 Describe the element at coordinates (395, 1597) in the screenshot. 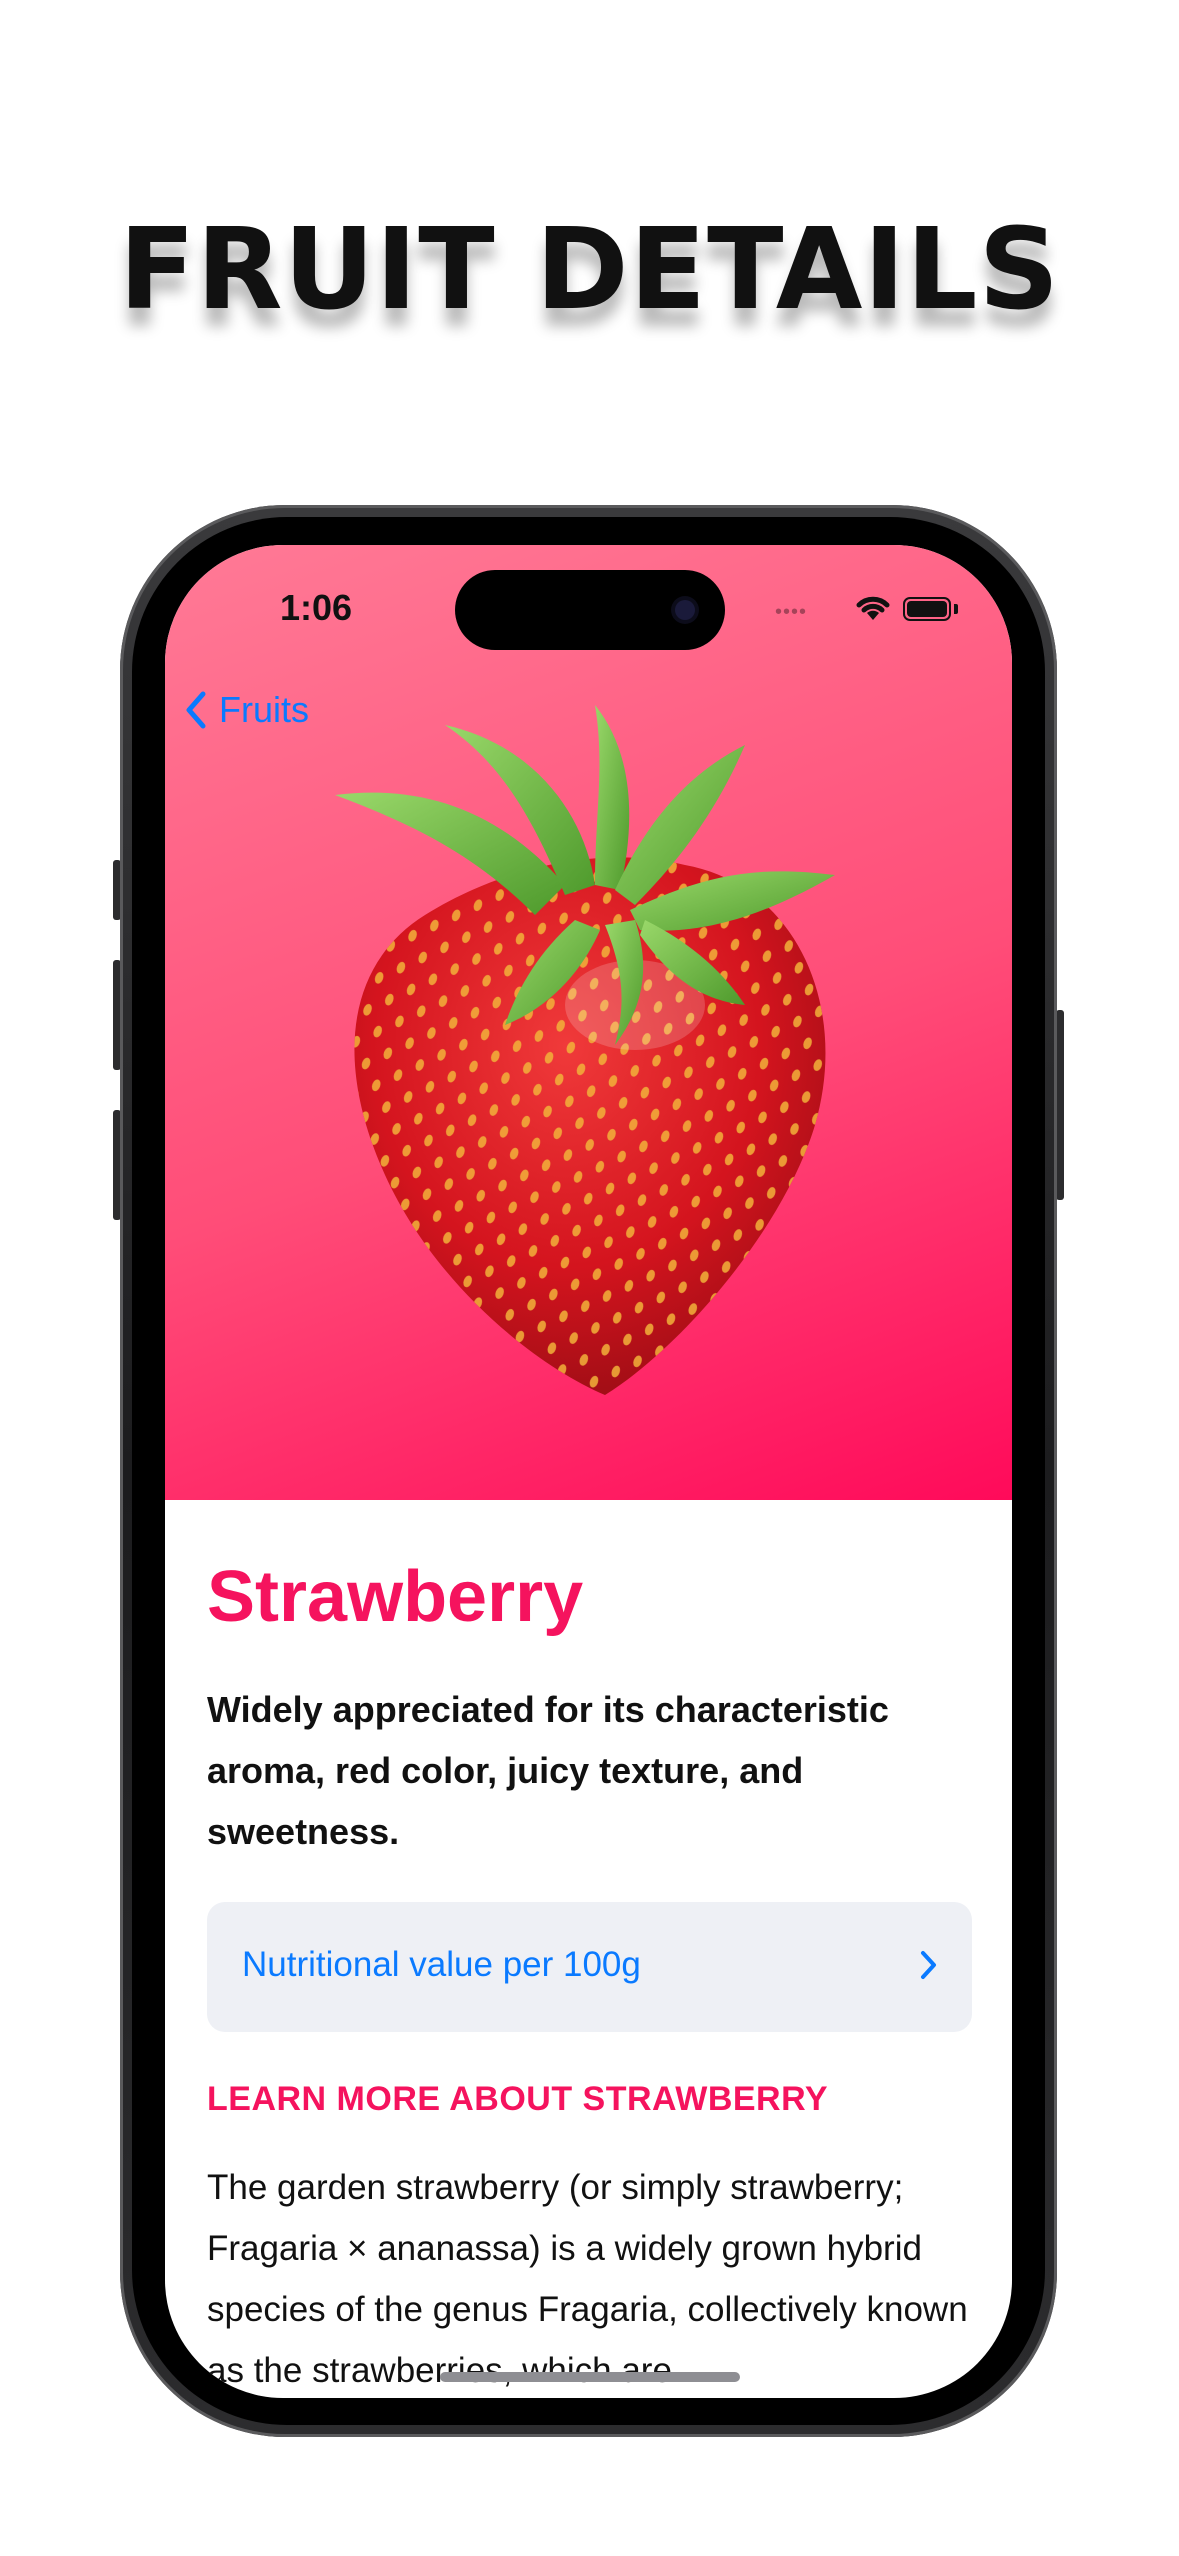

I see `fruit-title: Strawberry` at that location.